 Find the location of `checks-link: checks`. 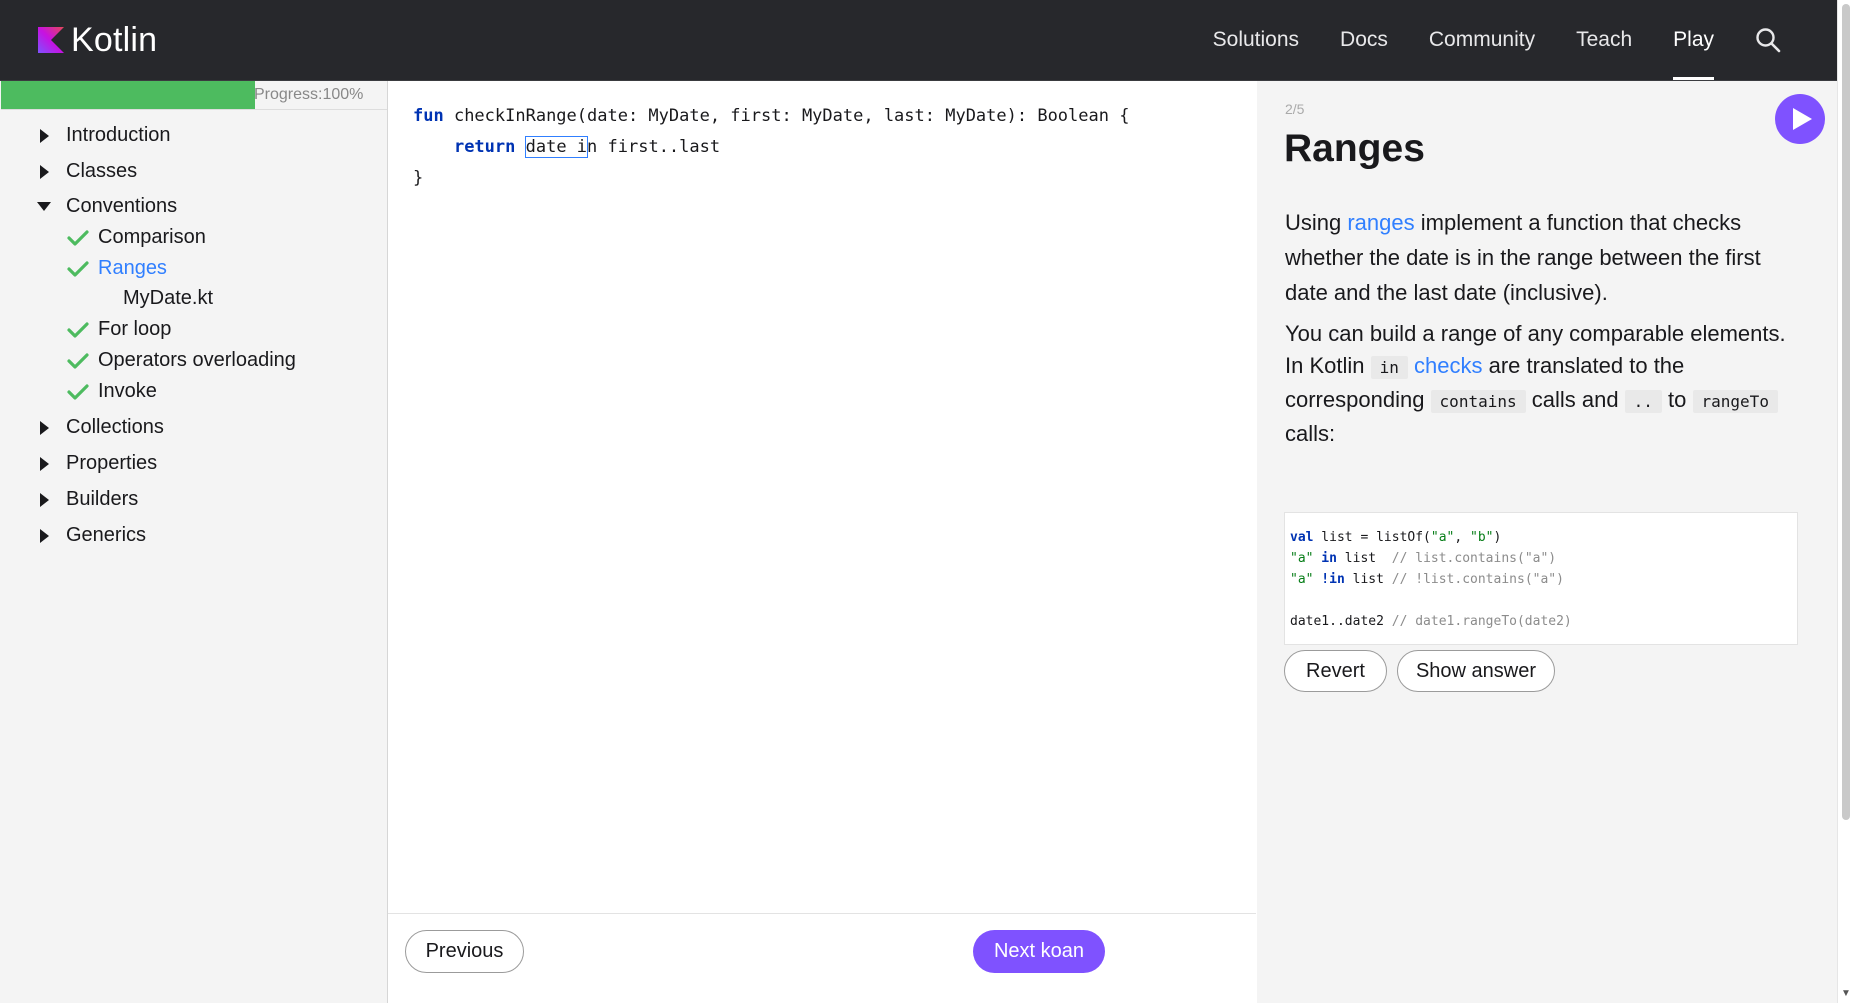

checks-link: checks is located at coordinates (1448, 365).